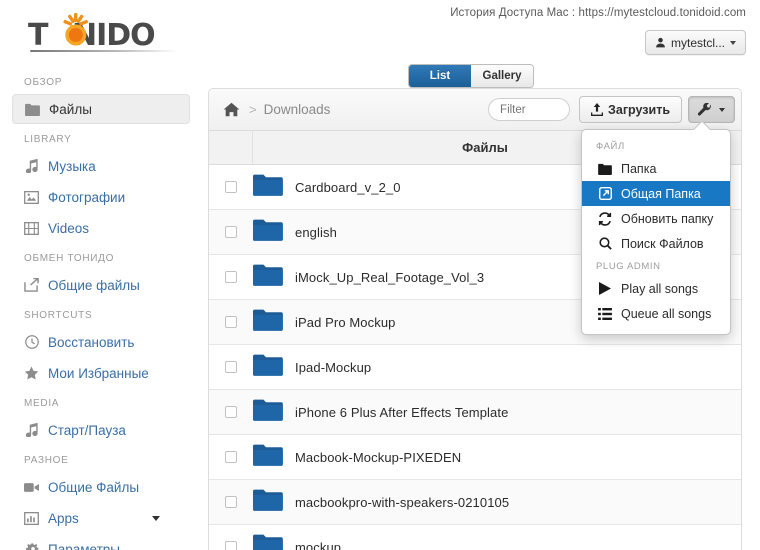 The width and height of the screenshot is (760, 550). I want to click on sidebar-item-label: Восстановить, so click(91, 342).